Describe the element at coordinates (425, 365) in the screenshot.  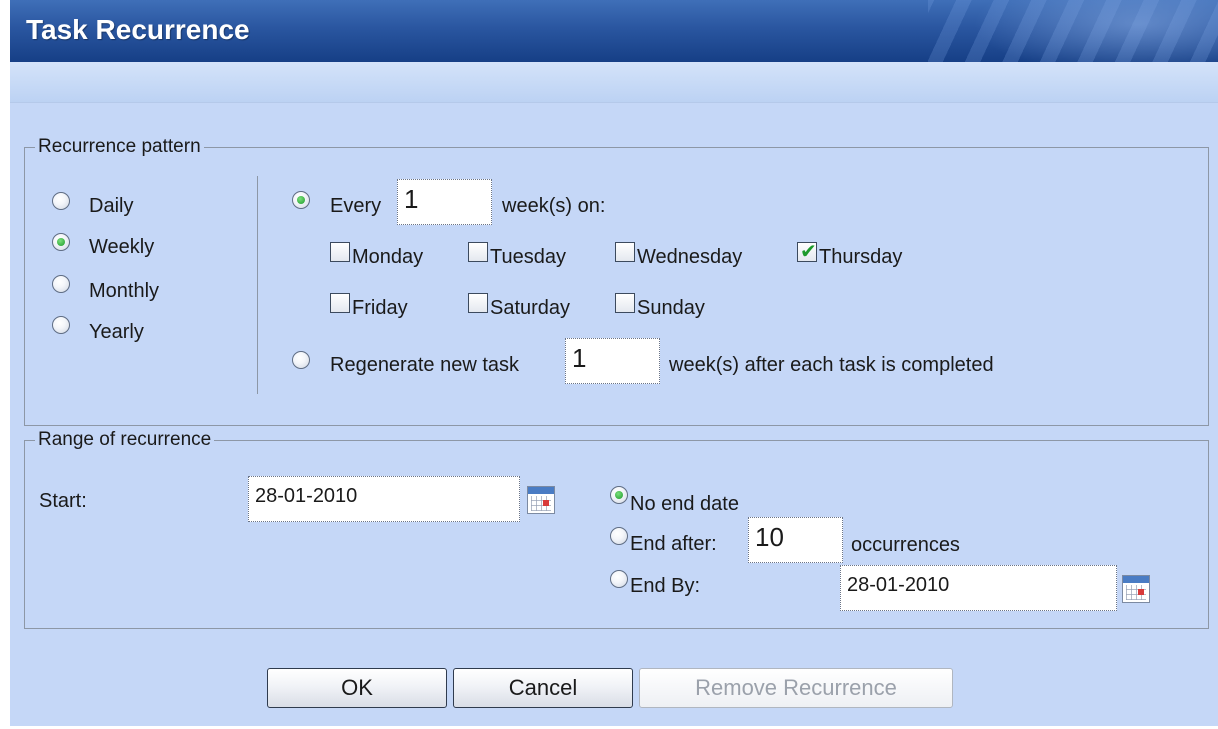
I see `regenerate-label: Regenerate new task` at that location.